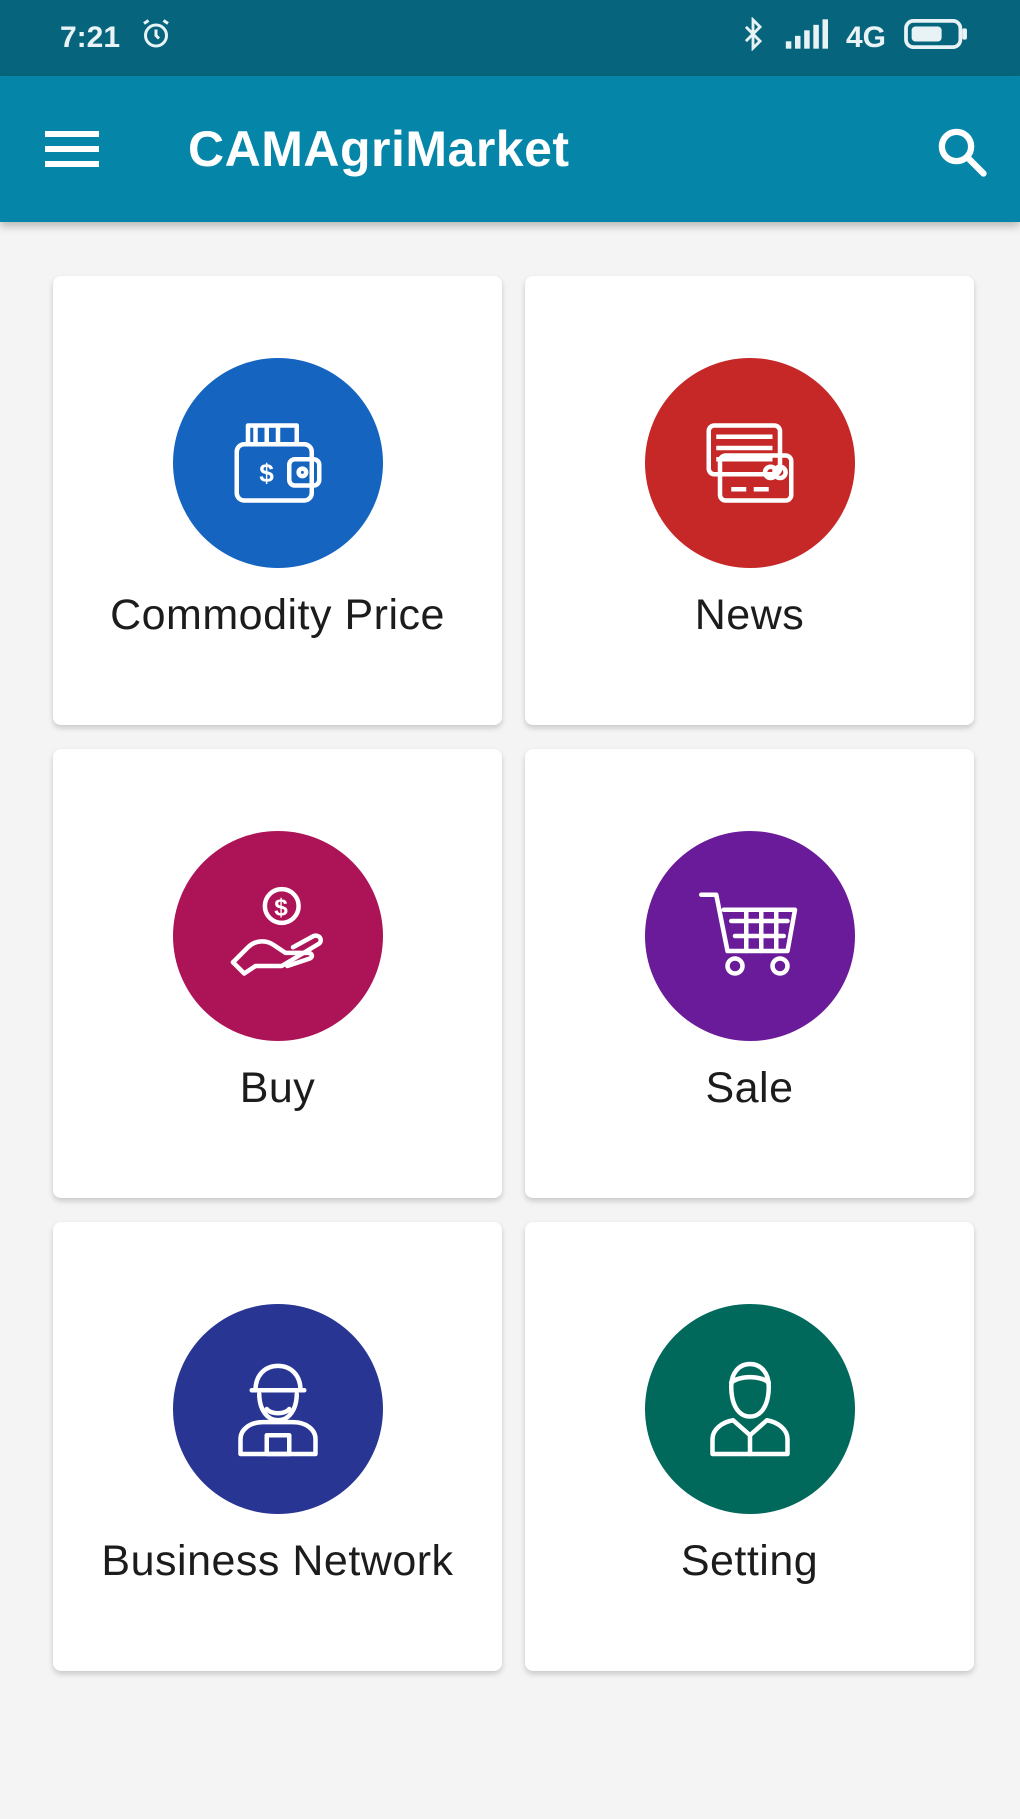  I want to click on setting-card: Setting, so click(749, 1446).